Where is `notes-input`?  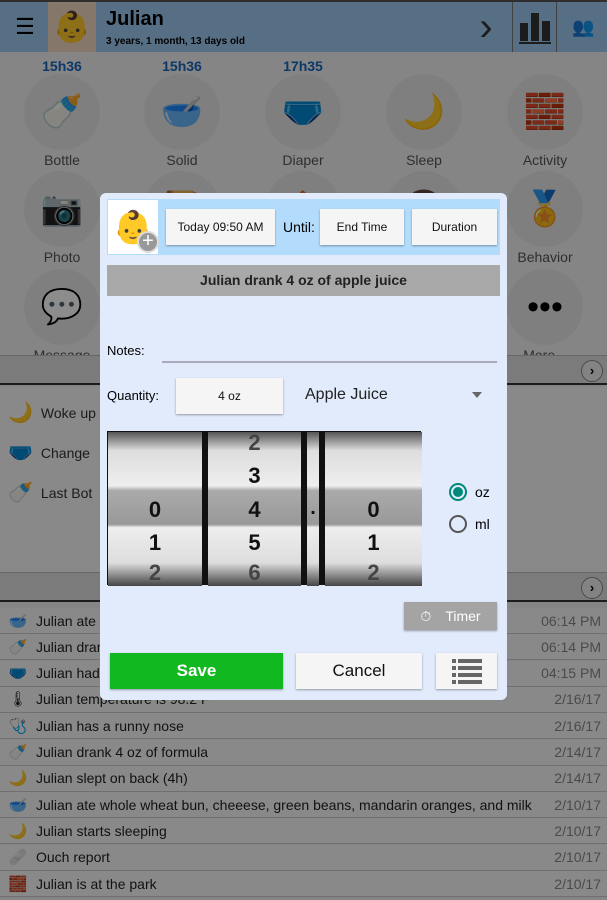 notes-input is located at coordinates (329, 353).